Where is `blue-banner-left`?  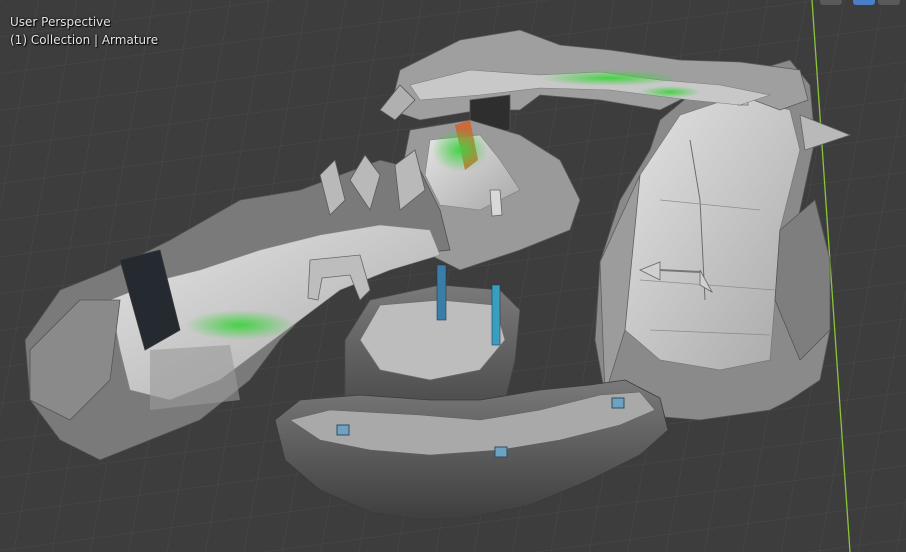
blue-banner-left is located at coordinates (441, 292).